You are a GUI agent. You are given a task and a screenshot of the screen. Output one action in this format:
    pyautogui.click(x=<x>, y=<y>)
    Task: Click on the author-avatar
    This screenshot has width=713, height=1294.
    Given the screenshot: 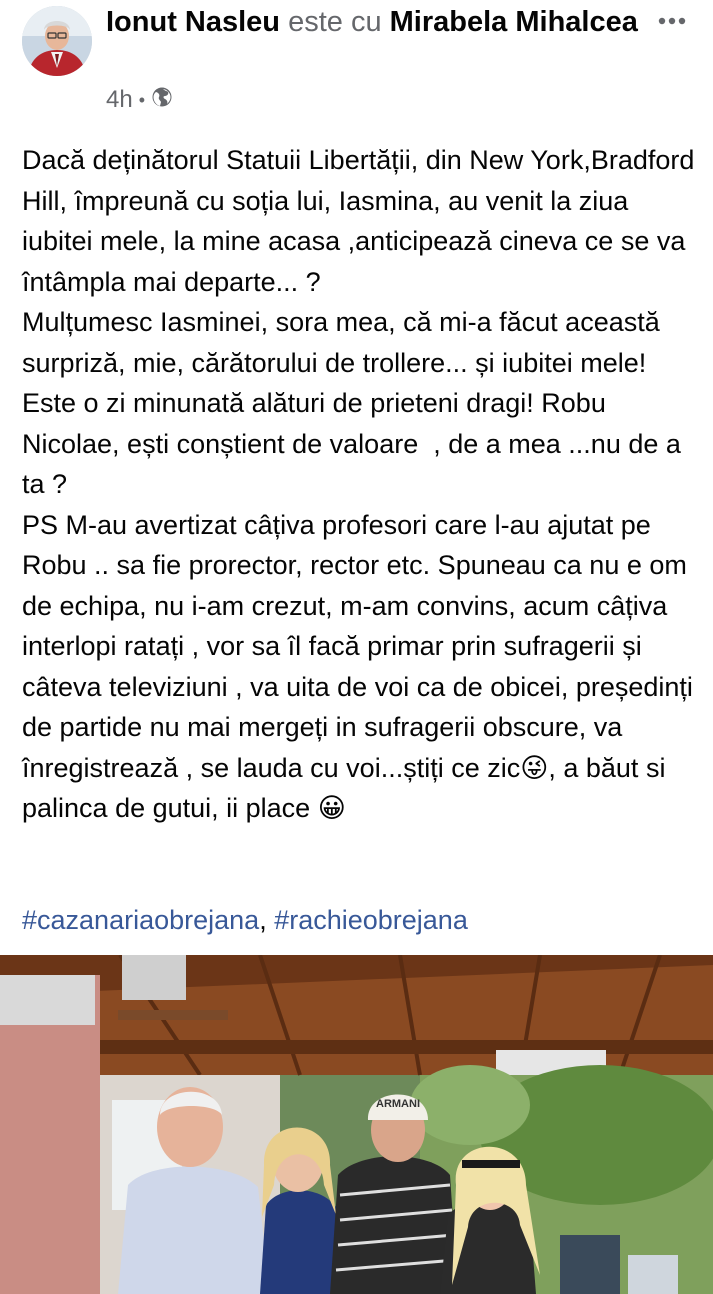 What is the action you would take?
    pyautogui.click(x=57, y=41)
    